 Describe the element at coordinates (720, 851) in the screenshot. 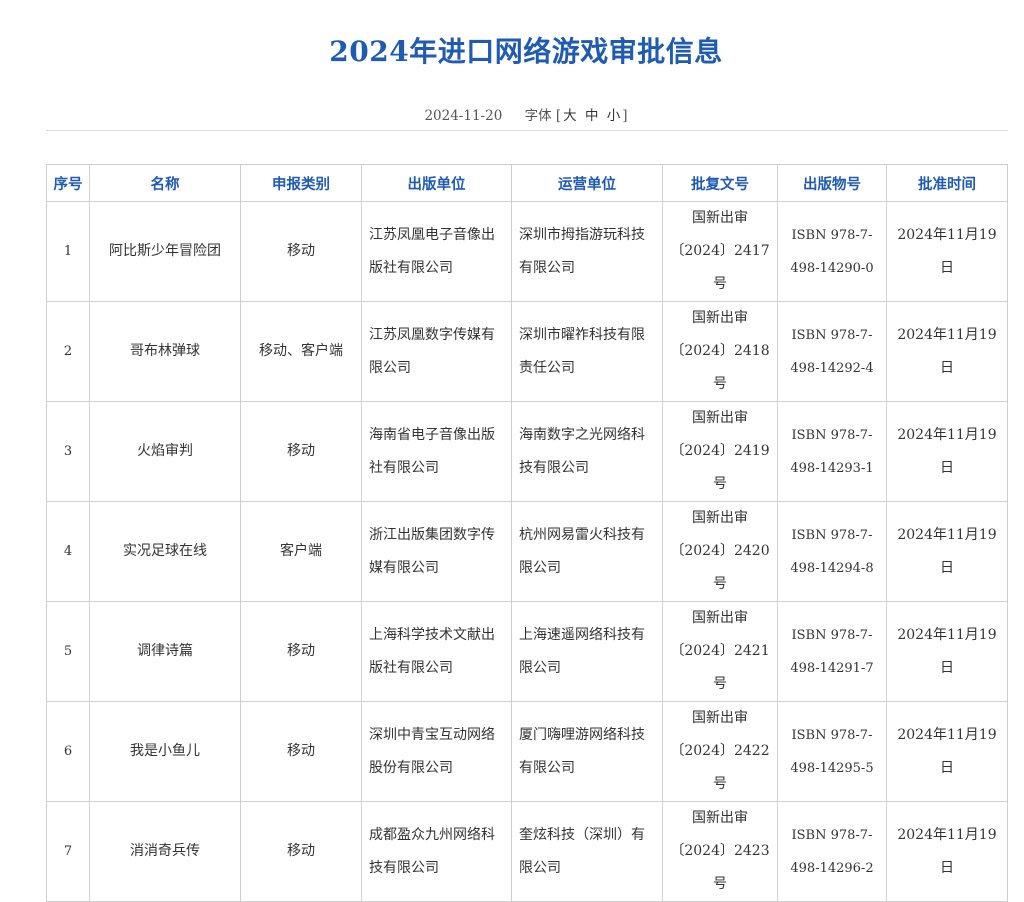

I see `cell-approval-no: 国新出审〔2024〕2423号` at that location.